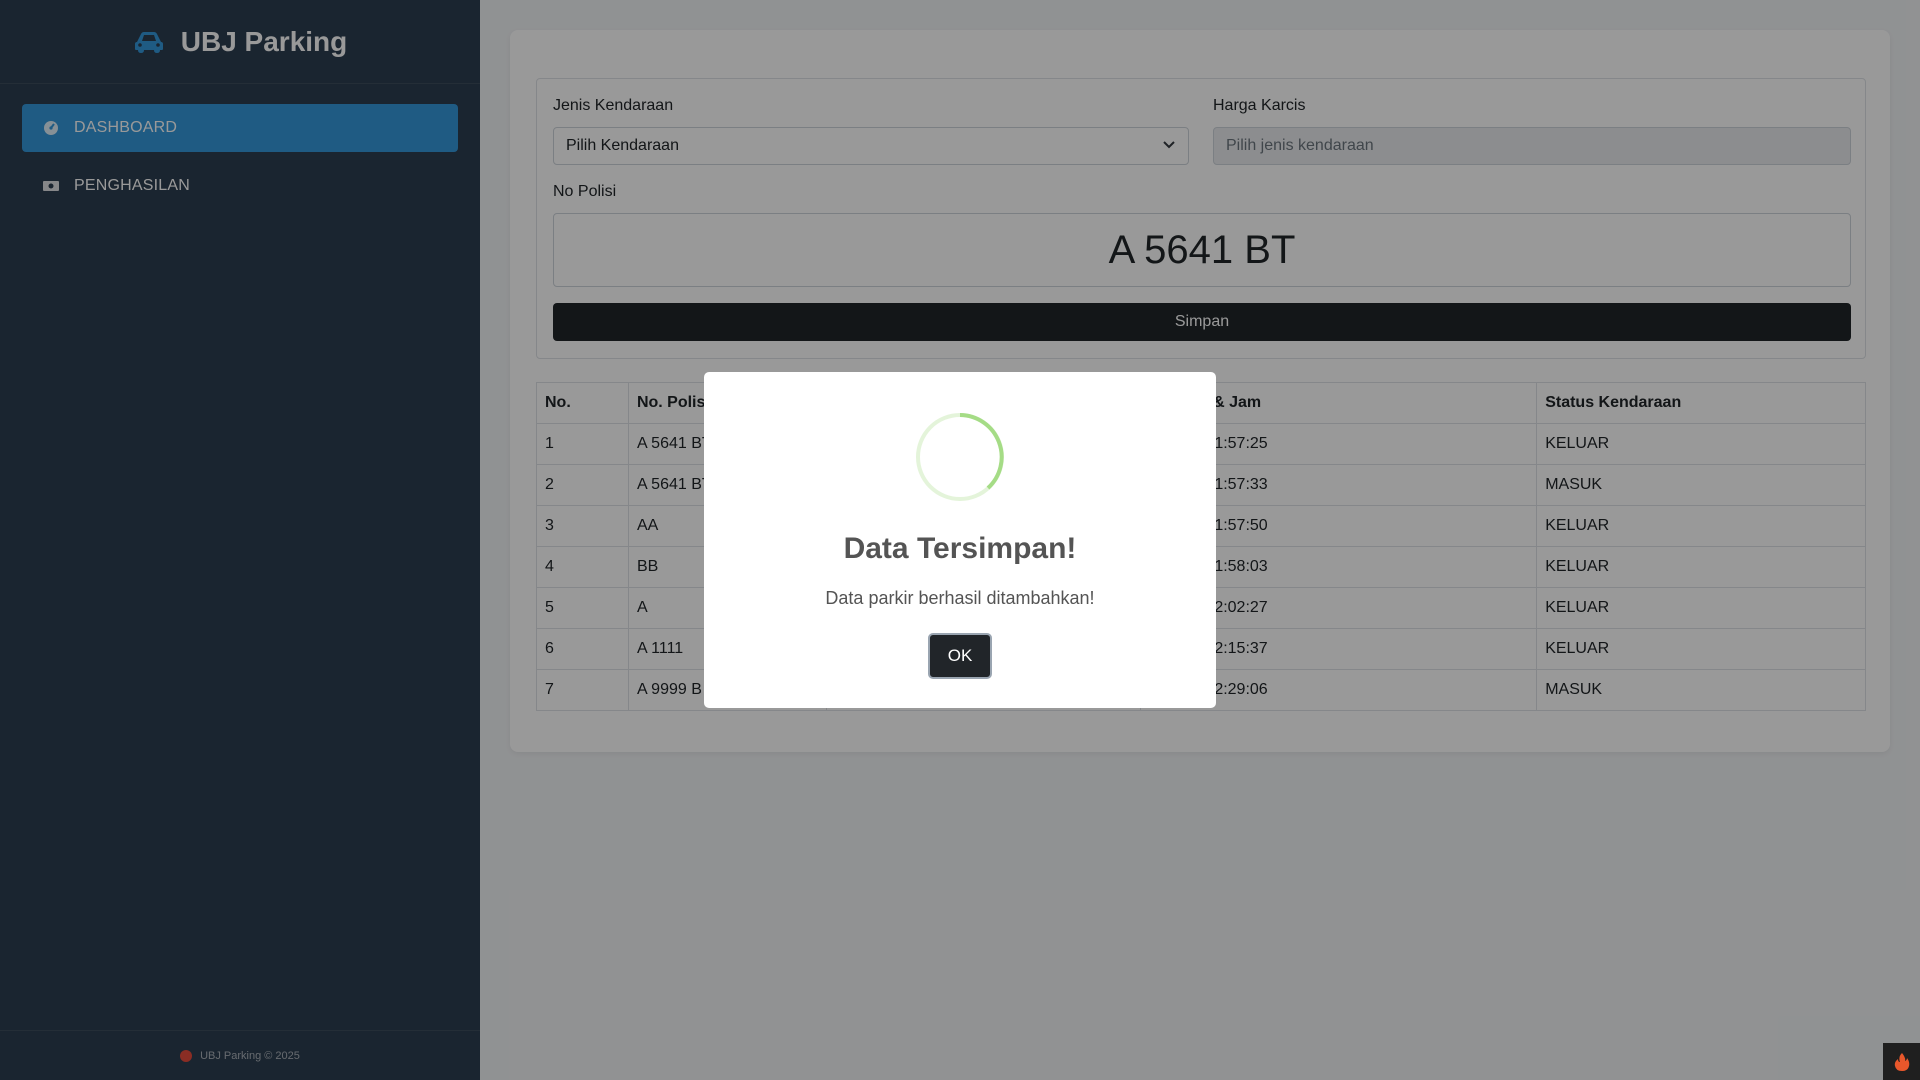 The width and height of the screenshot is (1920, 1080). What do you see at coordinates (960, 548) in the screenshot?
I see `dialog-title: Data Tersimpan!` at bounding box center [960, 548].